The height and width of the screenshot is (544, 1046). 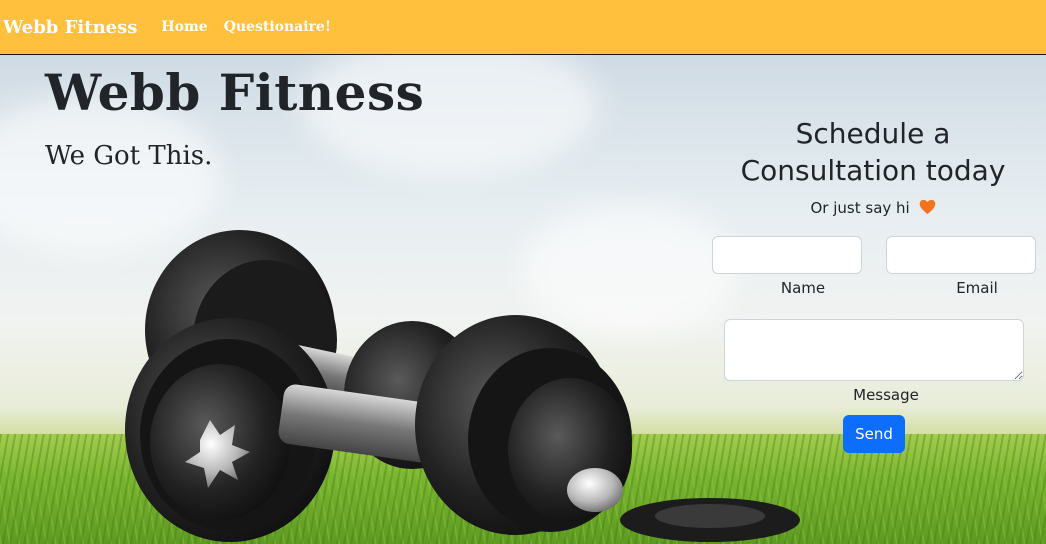 What do you see at coordinates (235, 92) in the screenshot?
I see `hero-title: Webb Fitness` at bounding box center [235, 92].